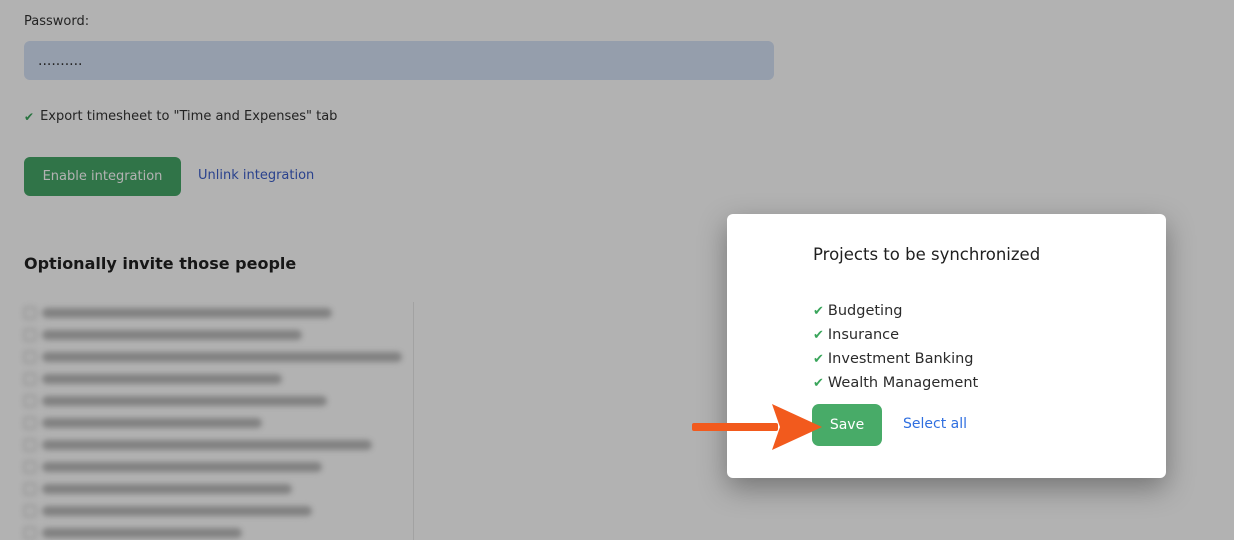  I want to click on project-label: Budgeting, so click(865, 311).